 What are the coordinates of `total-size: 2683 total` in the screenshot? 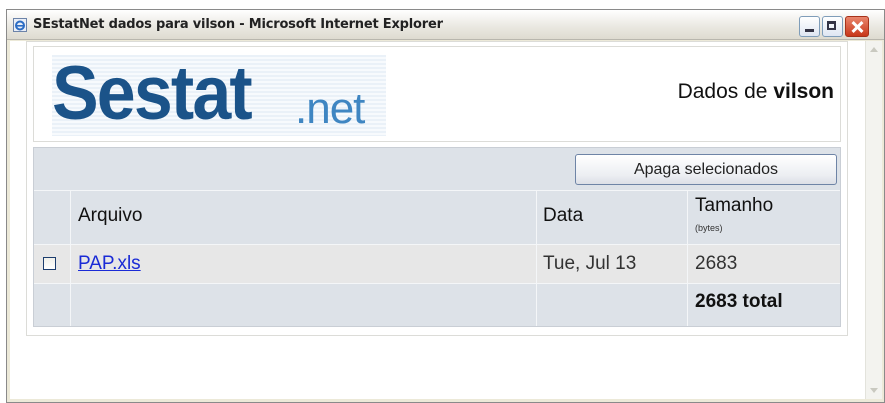 It's located at (739, 301).